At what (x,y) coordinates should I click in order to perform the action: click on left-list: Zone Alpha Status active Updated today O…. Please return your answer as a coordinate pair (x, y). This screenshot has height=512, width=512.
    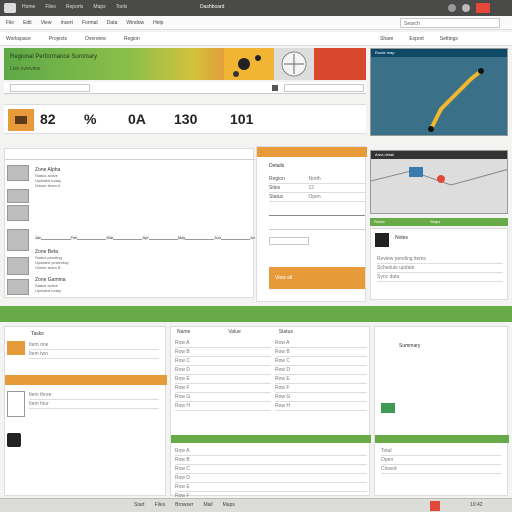
    Looking at the image, I should click on (129, 223).